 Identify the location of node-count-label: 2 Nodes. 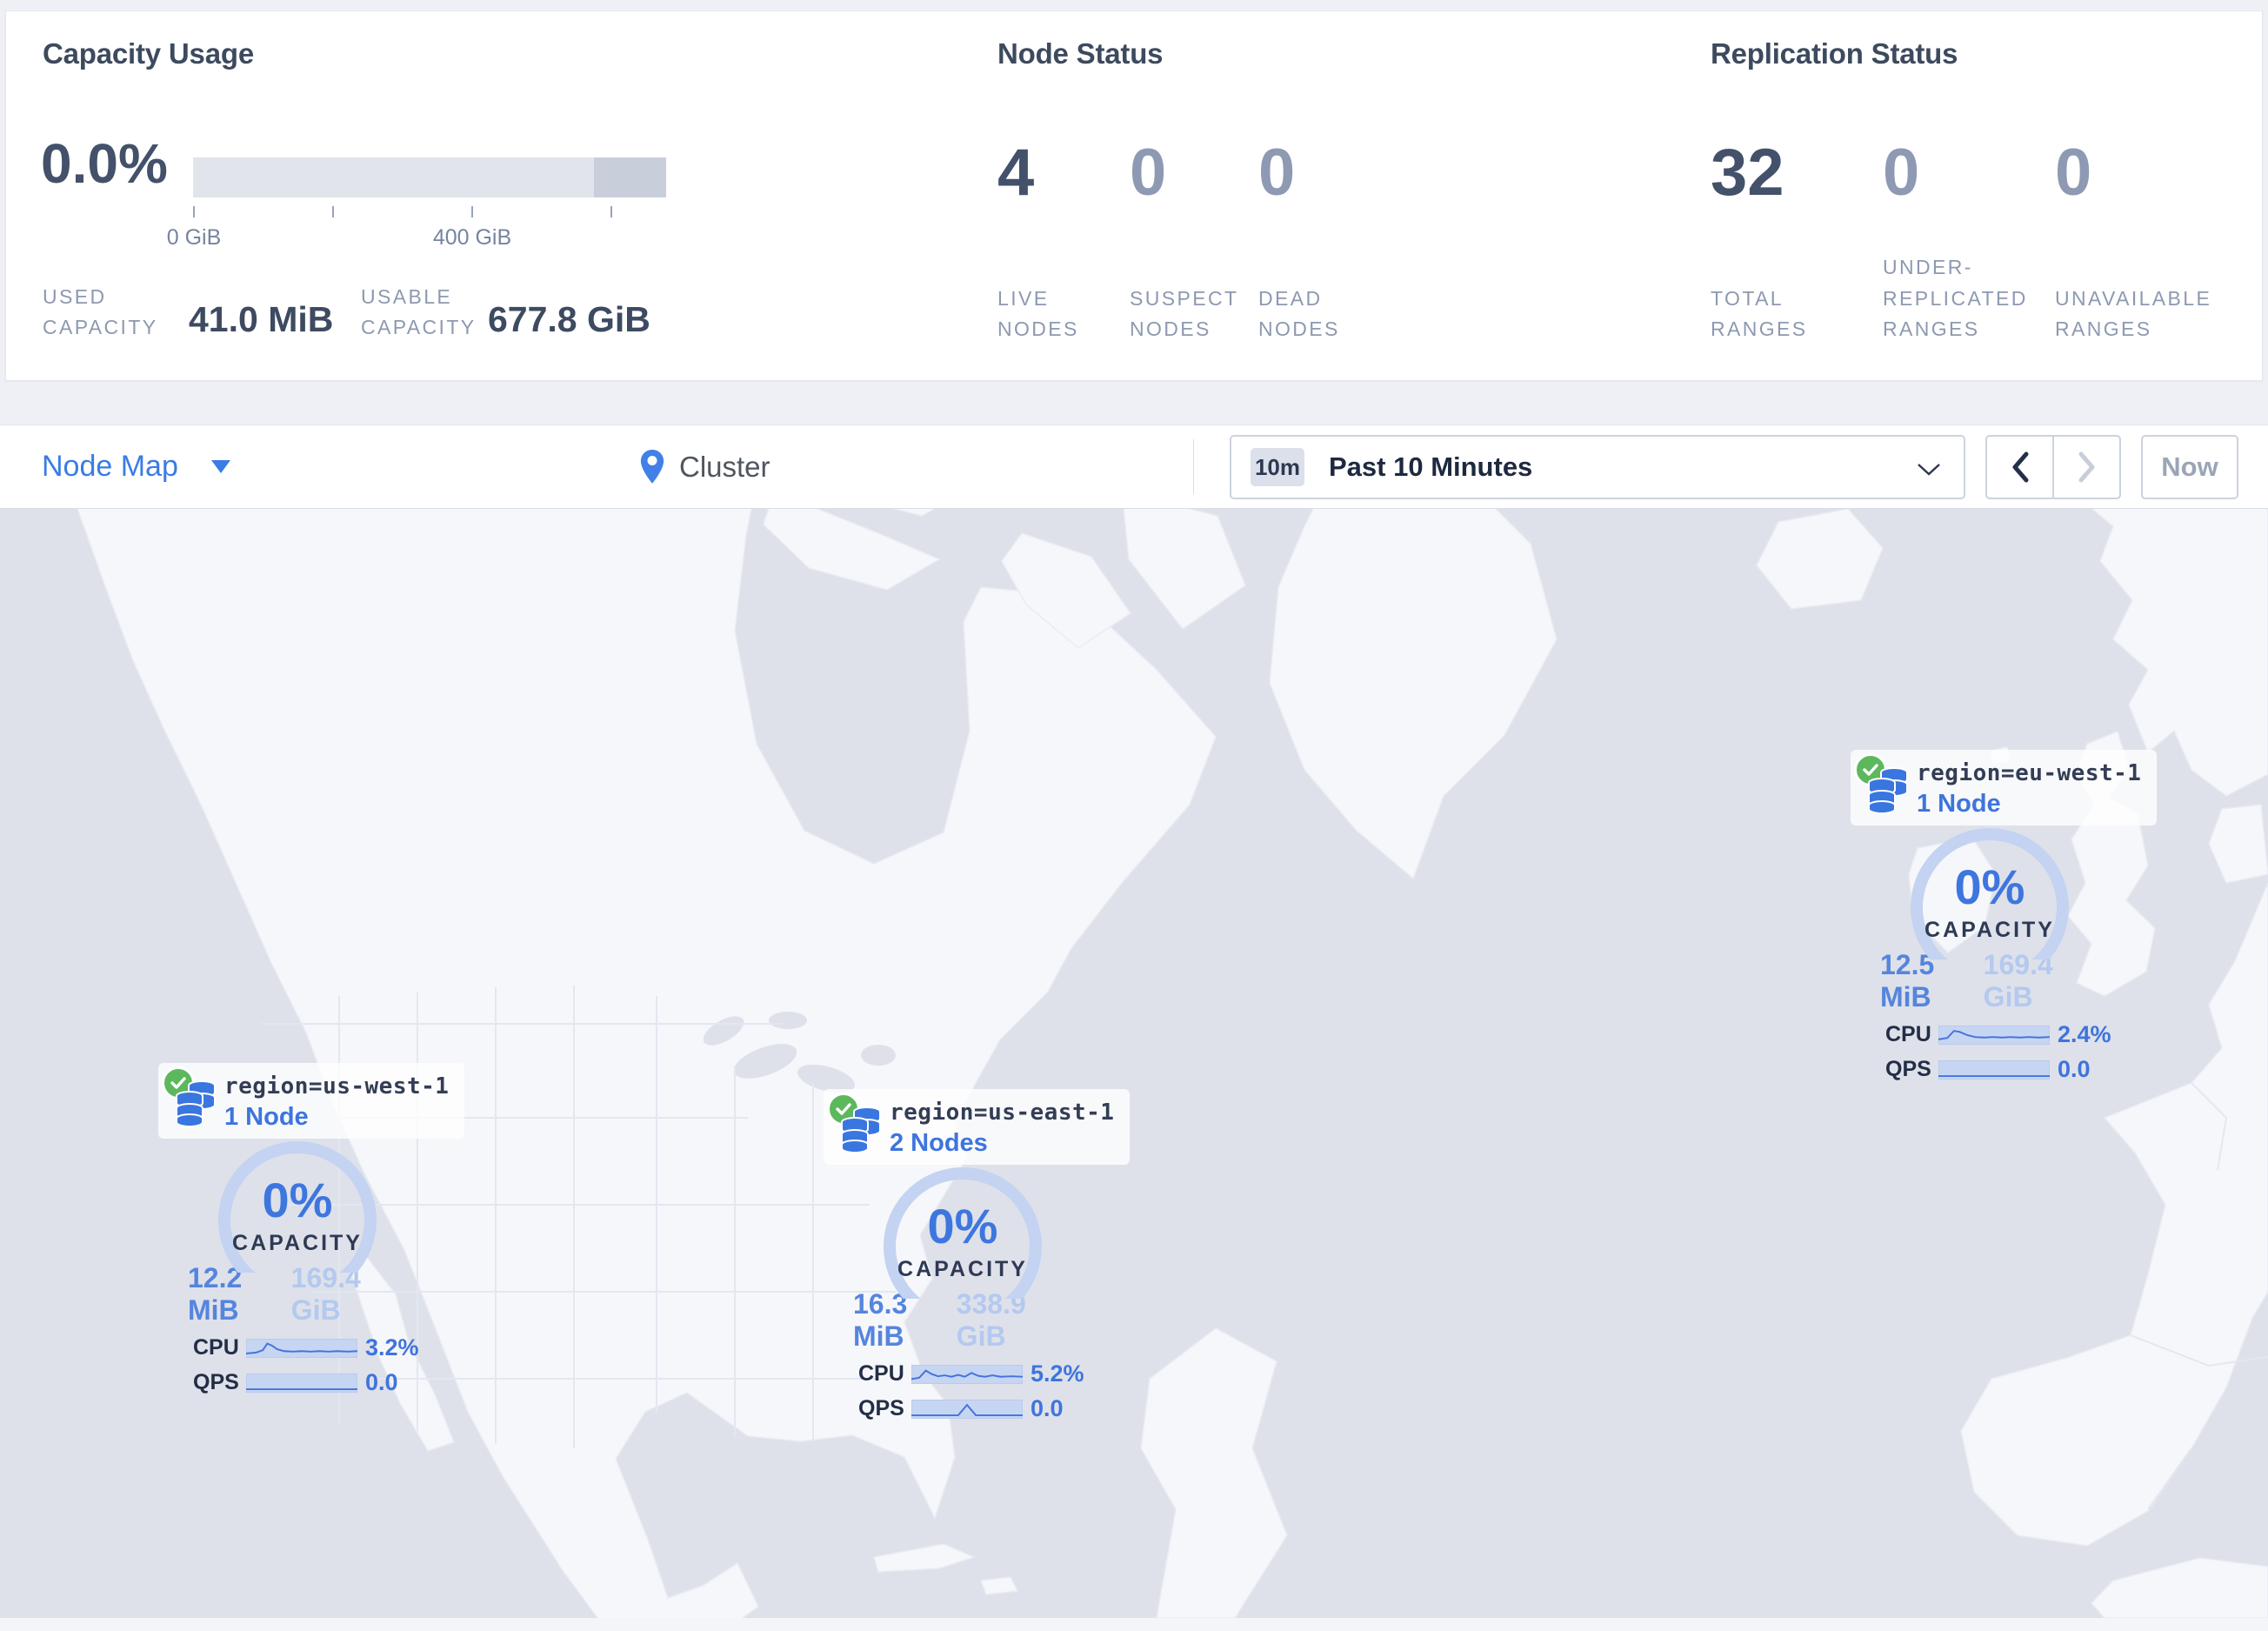
(939, 1143).